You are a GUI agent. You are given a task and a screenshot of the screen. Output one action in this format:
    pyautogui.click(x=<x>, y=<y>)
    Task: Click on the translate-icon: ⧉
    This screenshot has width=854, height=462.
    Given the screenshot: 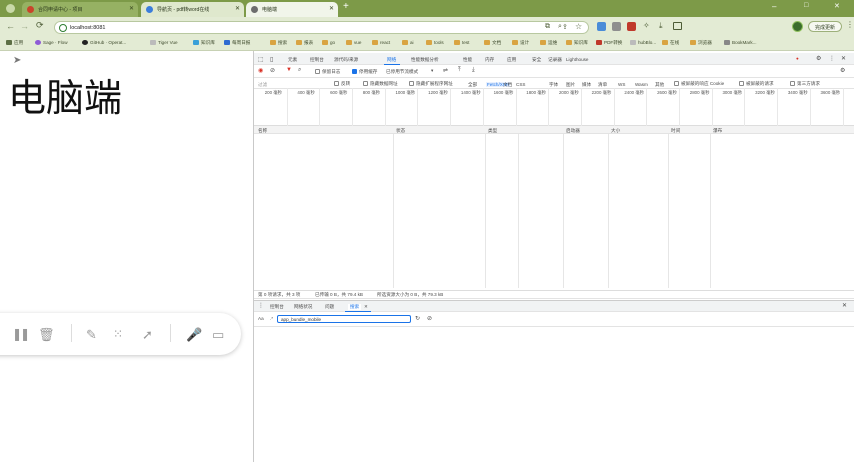 What is the action you would take?
    pyautogui.click(x=547, y=27)
    